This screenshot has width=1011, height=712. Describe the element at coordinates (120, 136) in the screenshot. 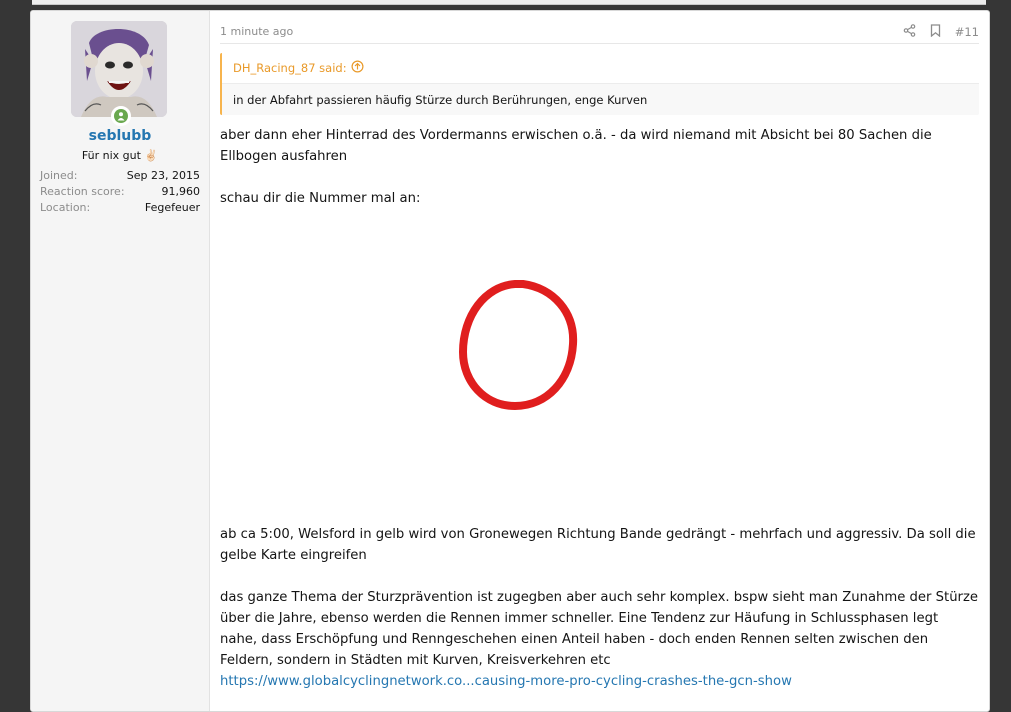

I see `username: seblubb` at that location.